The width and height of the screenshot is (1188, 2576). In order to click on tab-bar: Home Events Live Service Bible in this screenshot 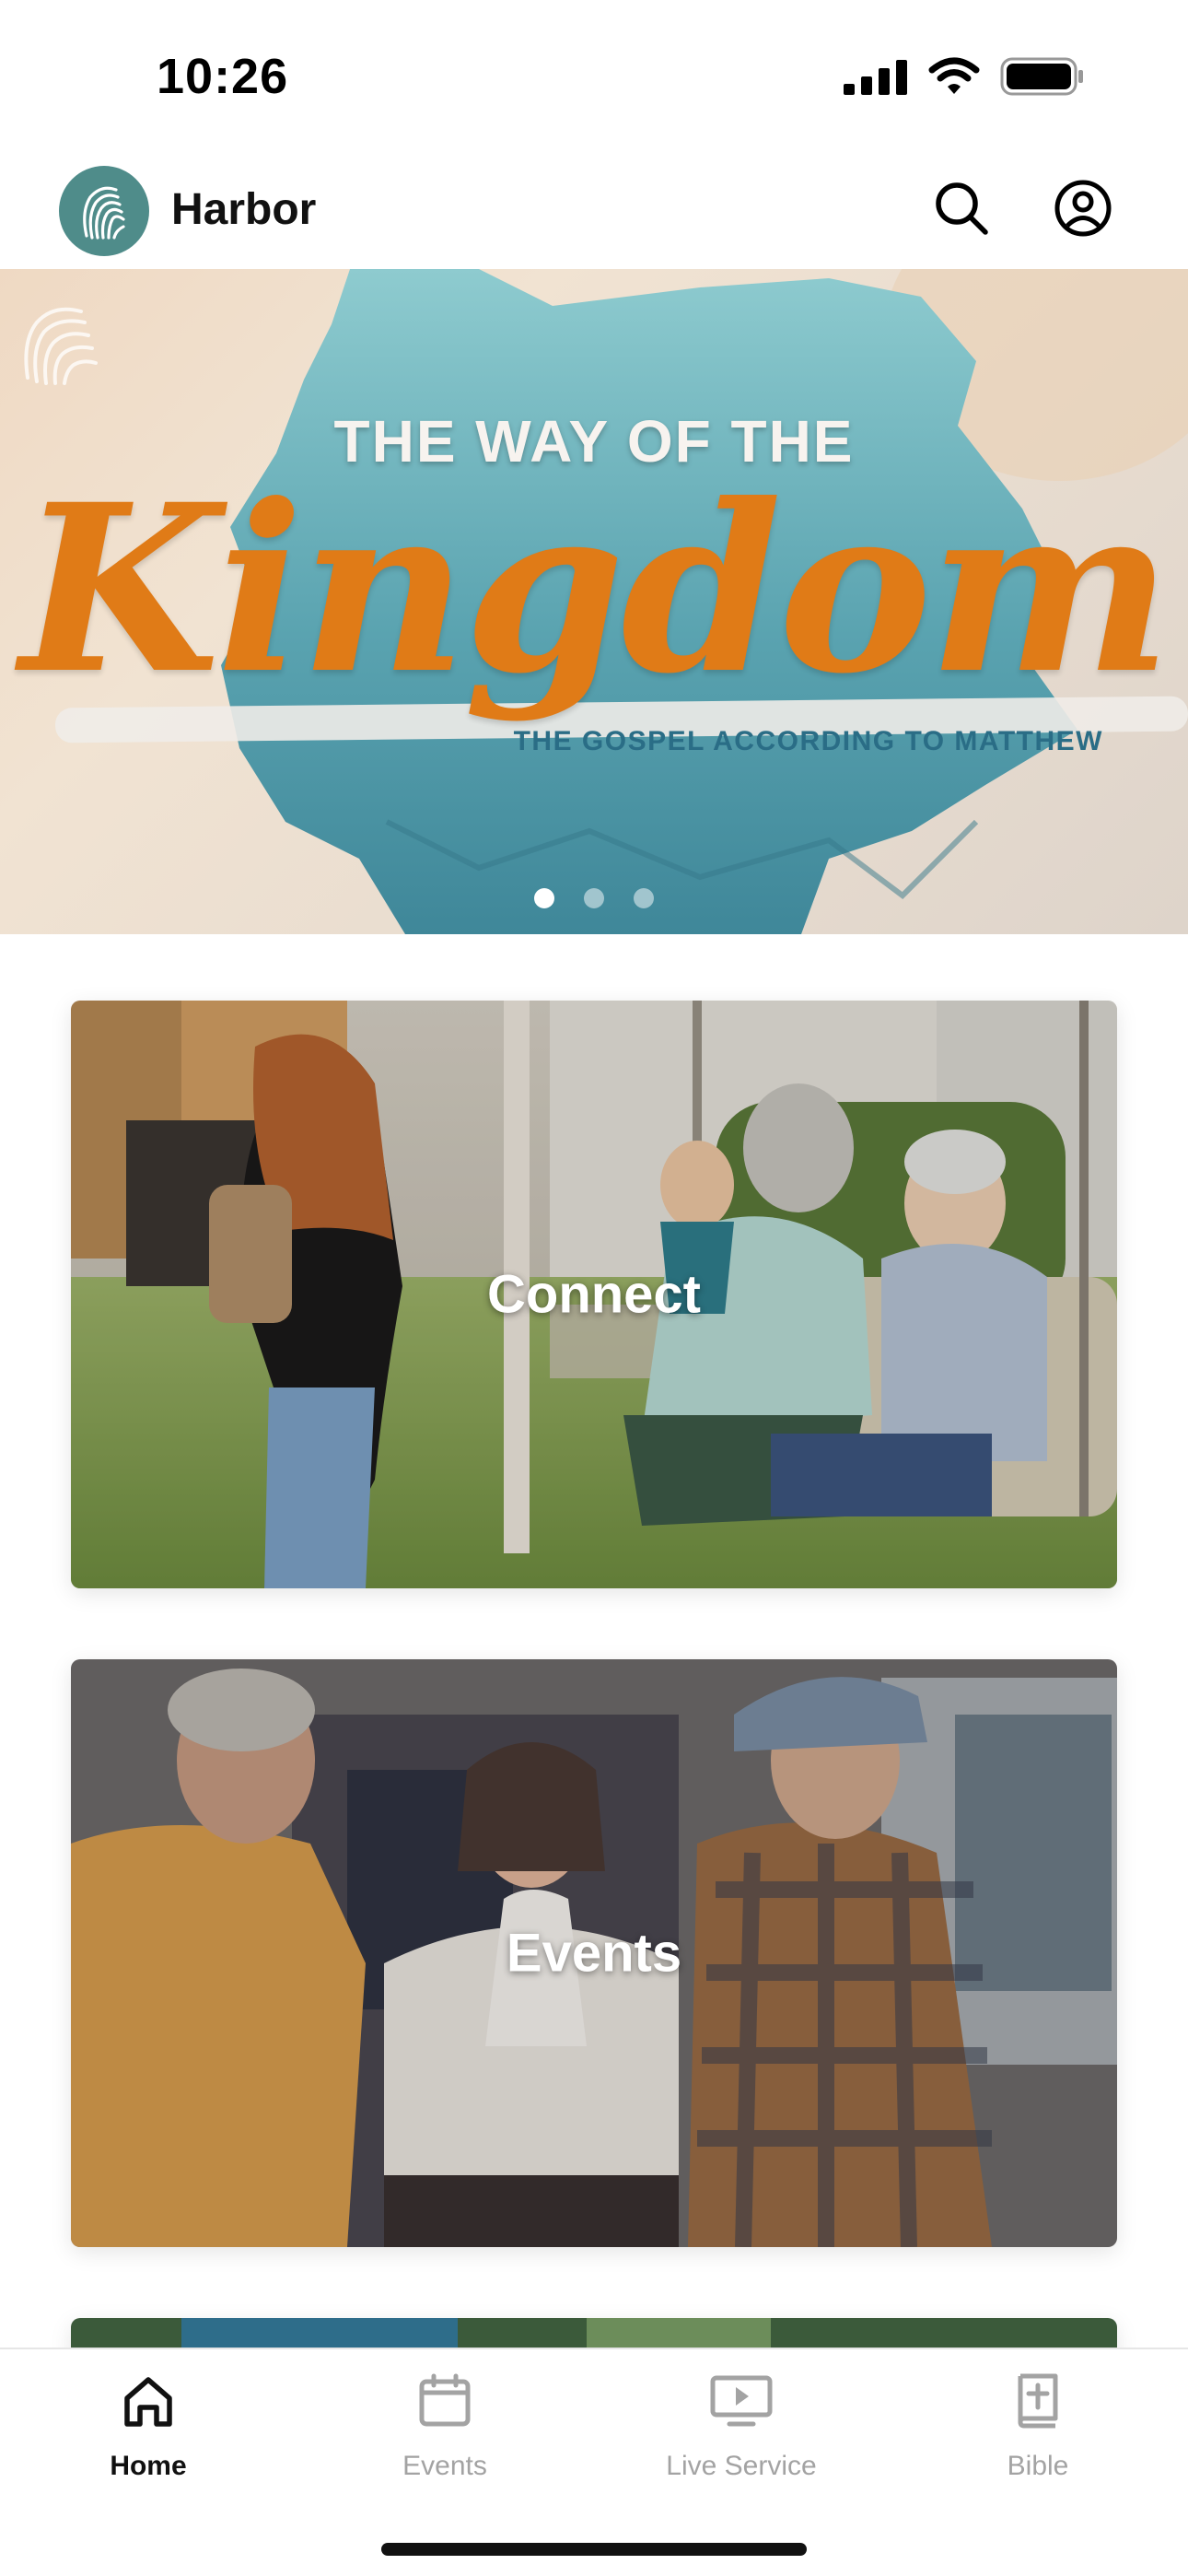, I will do `click(594, 2462)`.